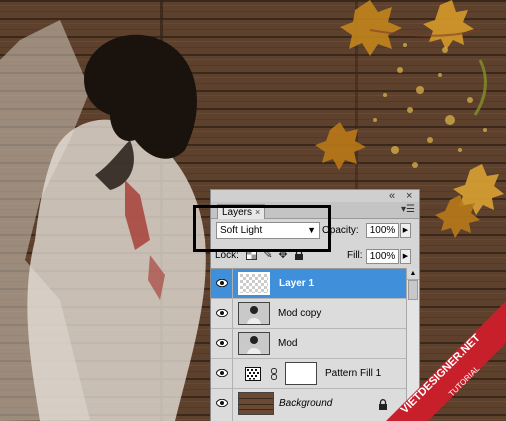 Image resolution: width=506 pixels, height=421 pixels. I want to click on layer-name: Mod copy, so click(300, 313).